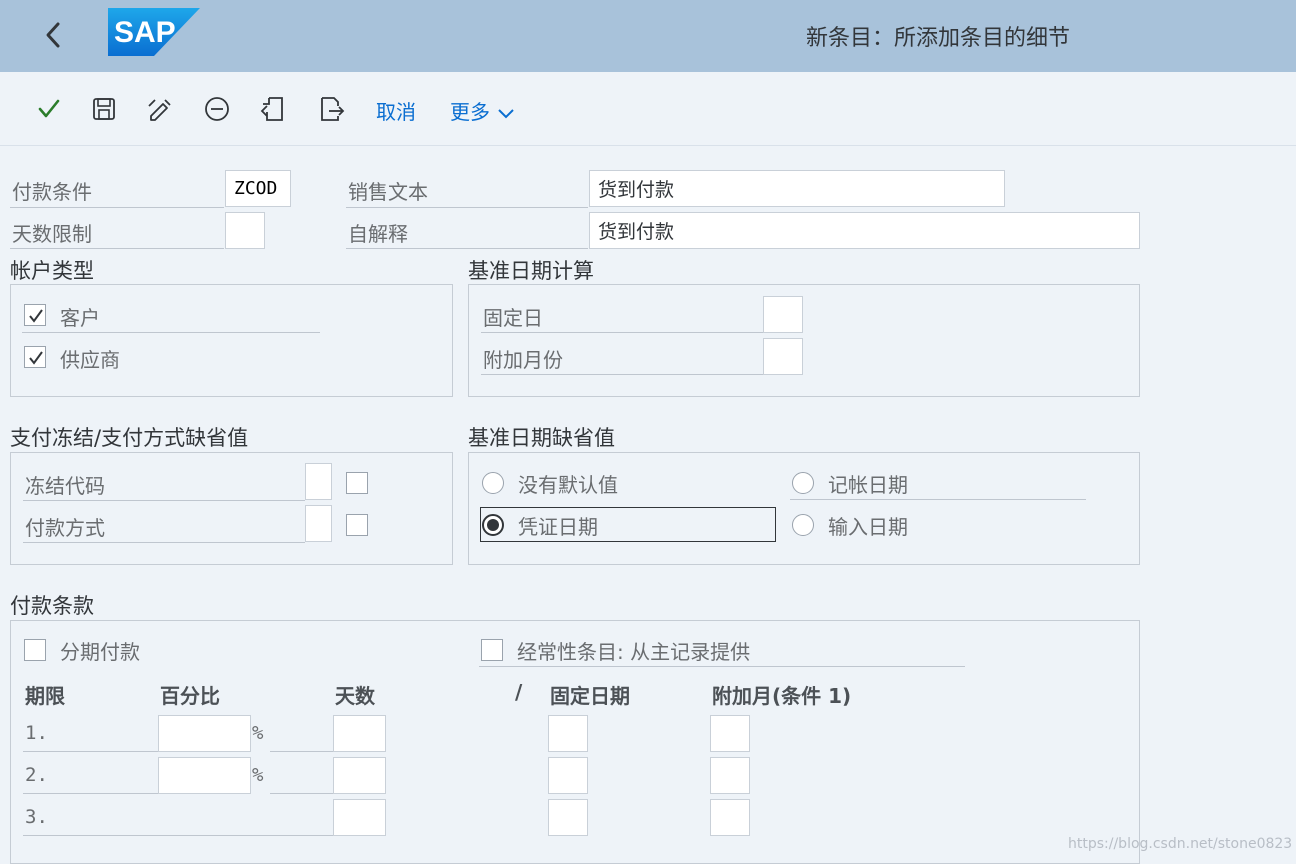  What do you see at coordinates (145, 32) in the screenshot?
I see `svg-text: SAP` at bounding box center [145, 32].